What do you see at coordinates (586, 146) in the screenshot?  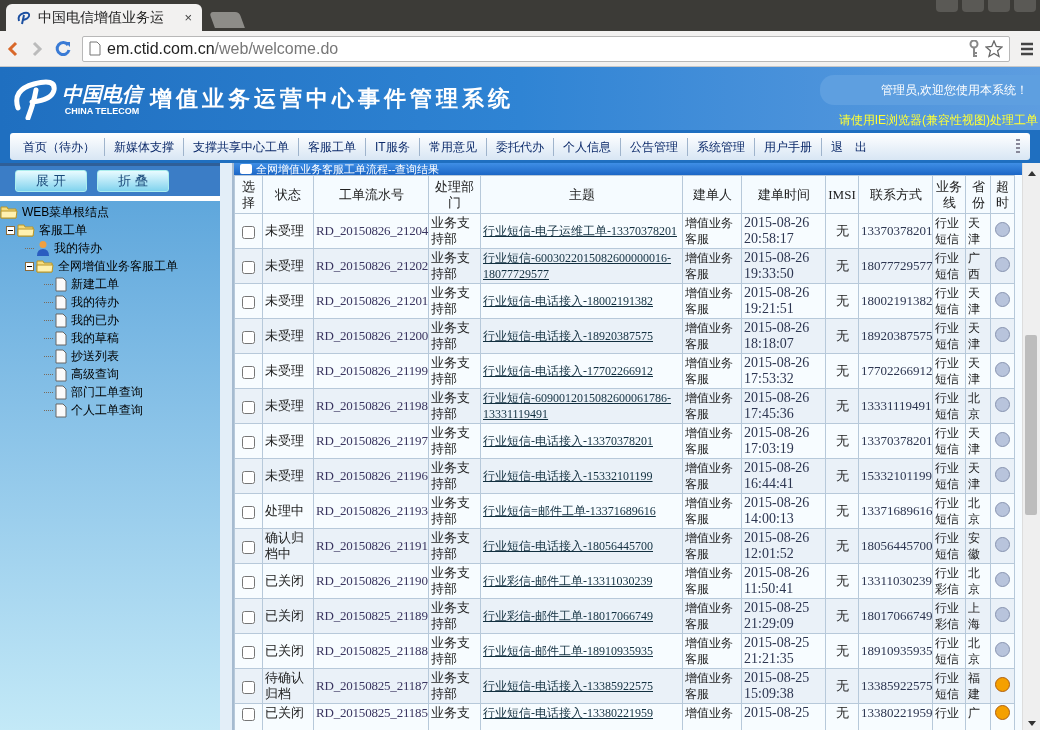 I see `nav-item: 个人信息` at bounding box center [586, 146].